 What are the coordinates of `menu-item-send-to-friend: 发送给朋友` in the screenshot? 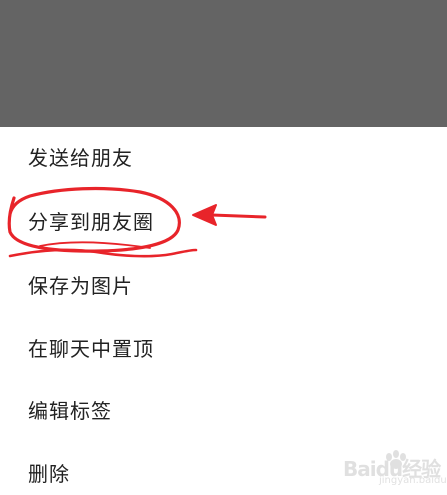 It's located at (223, 158).